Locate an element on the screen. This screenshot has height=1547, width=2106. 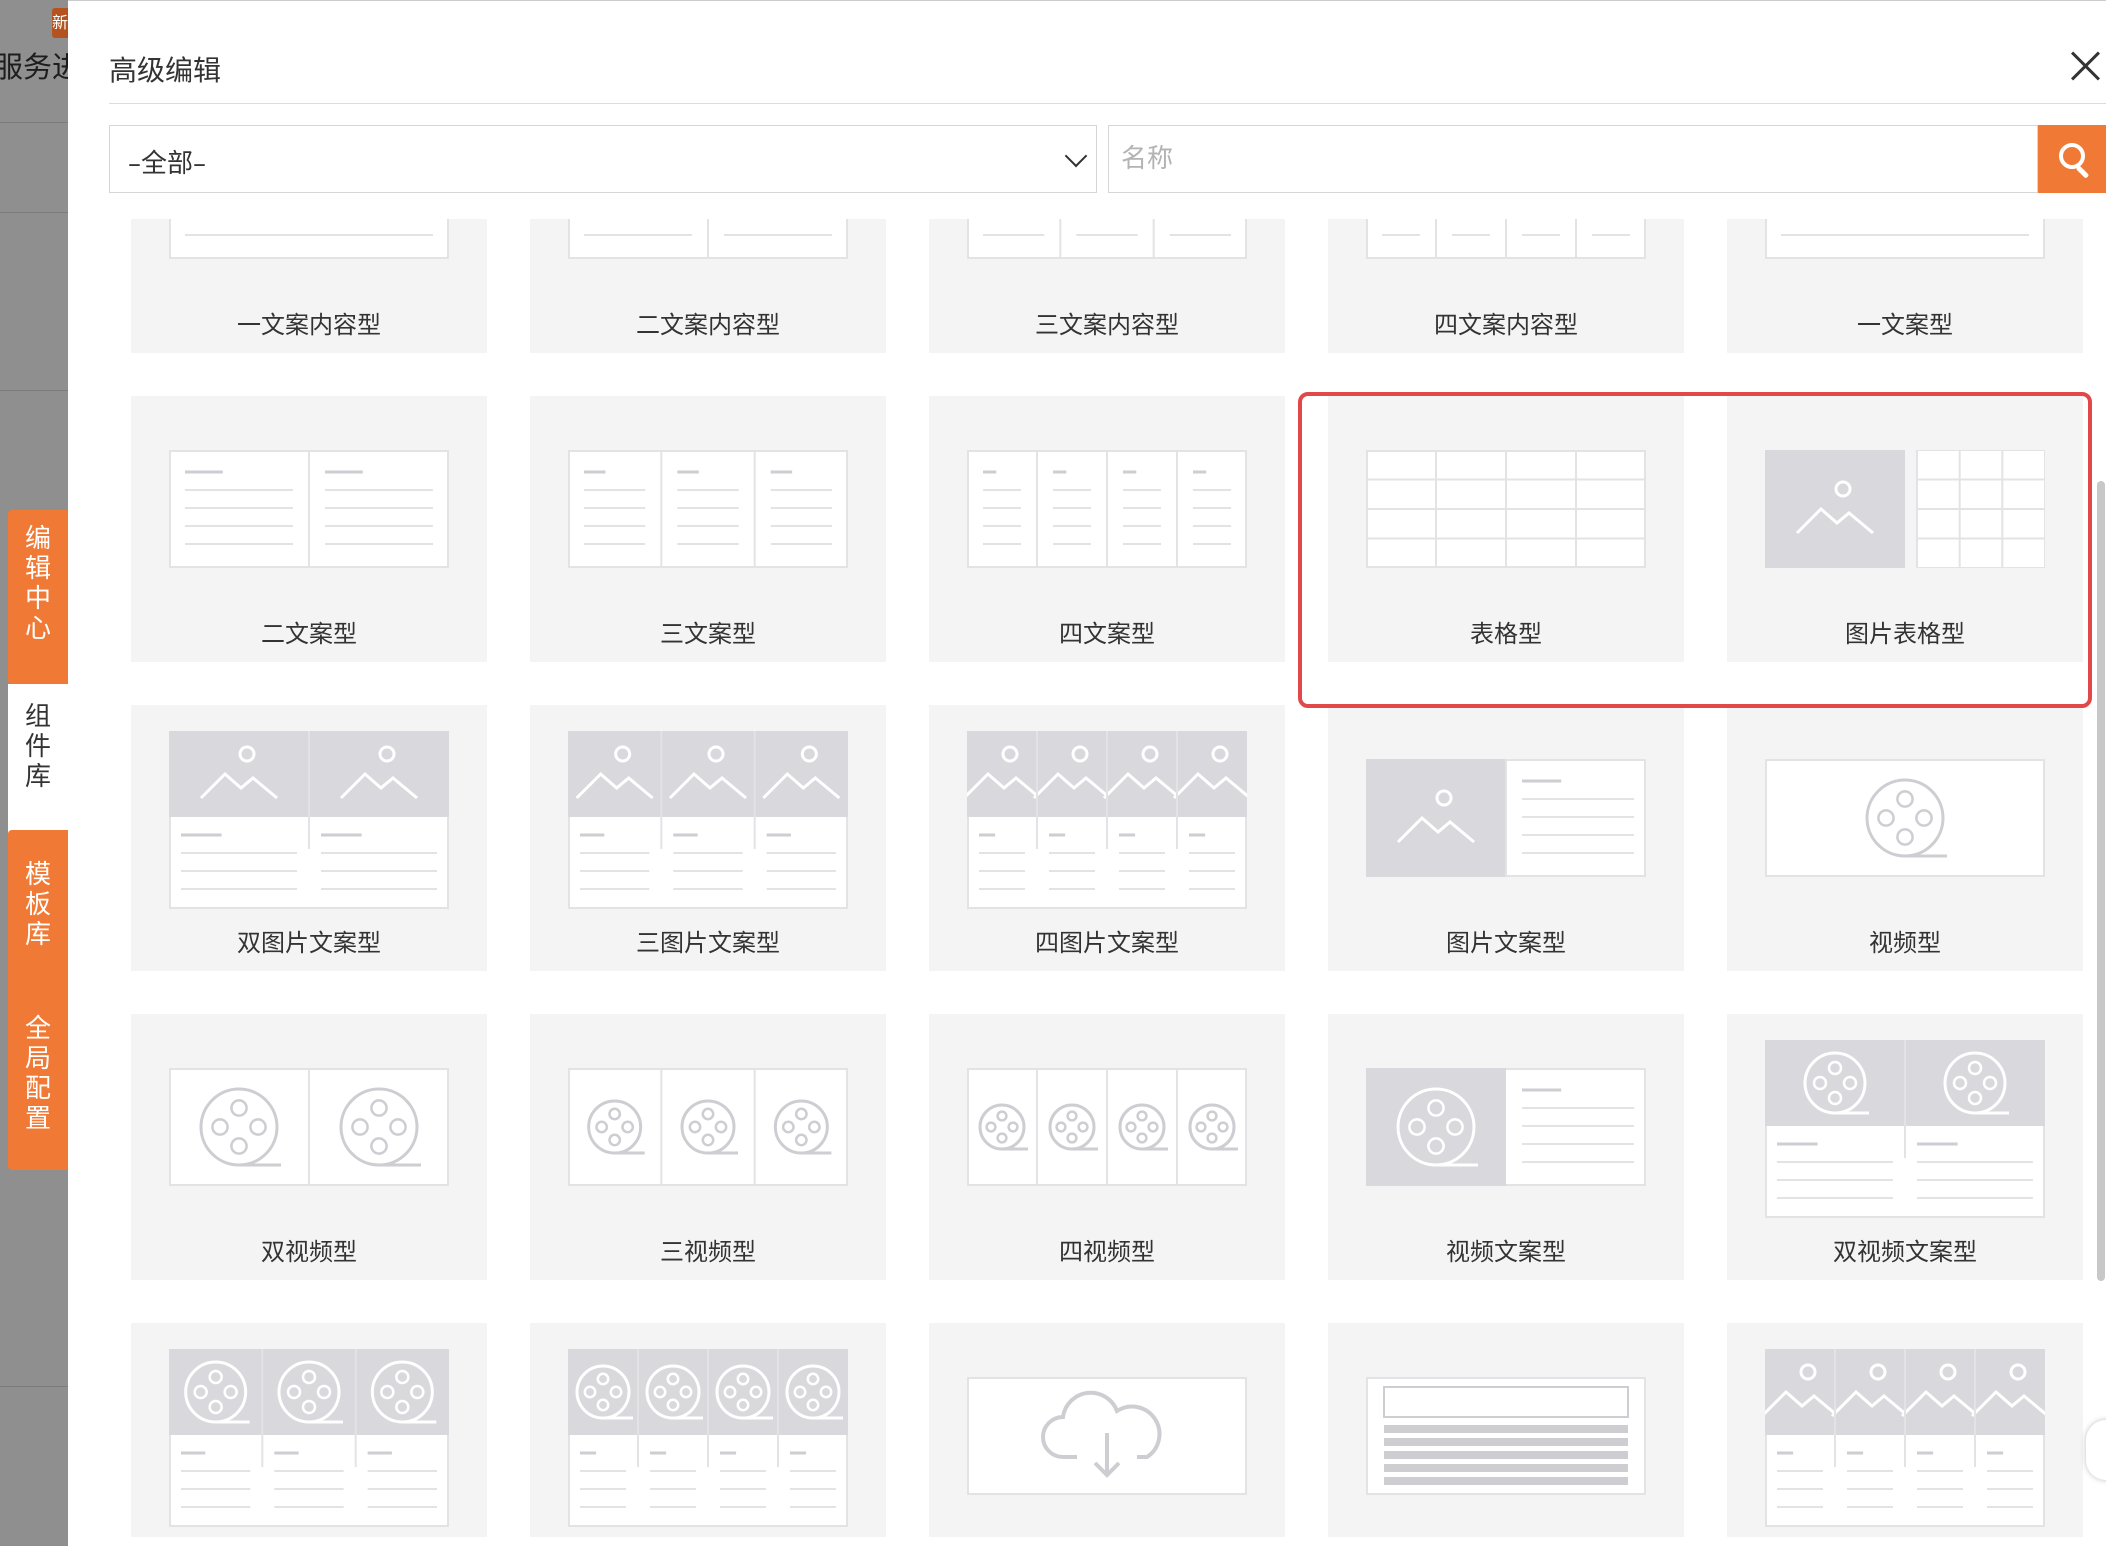
component-label: 双视频文案型 is located at coordinates (1905, 1252).